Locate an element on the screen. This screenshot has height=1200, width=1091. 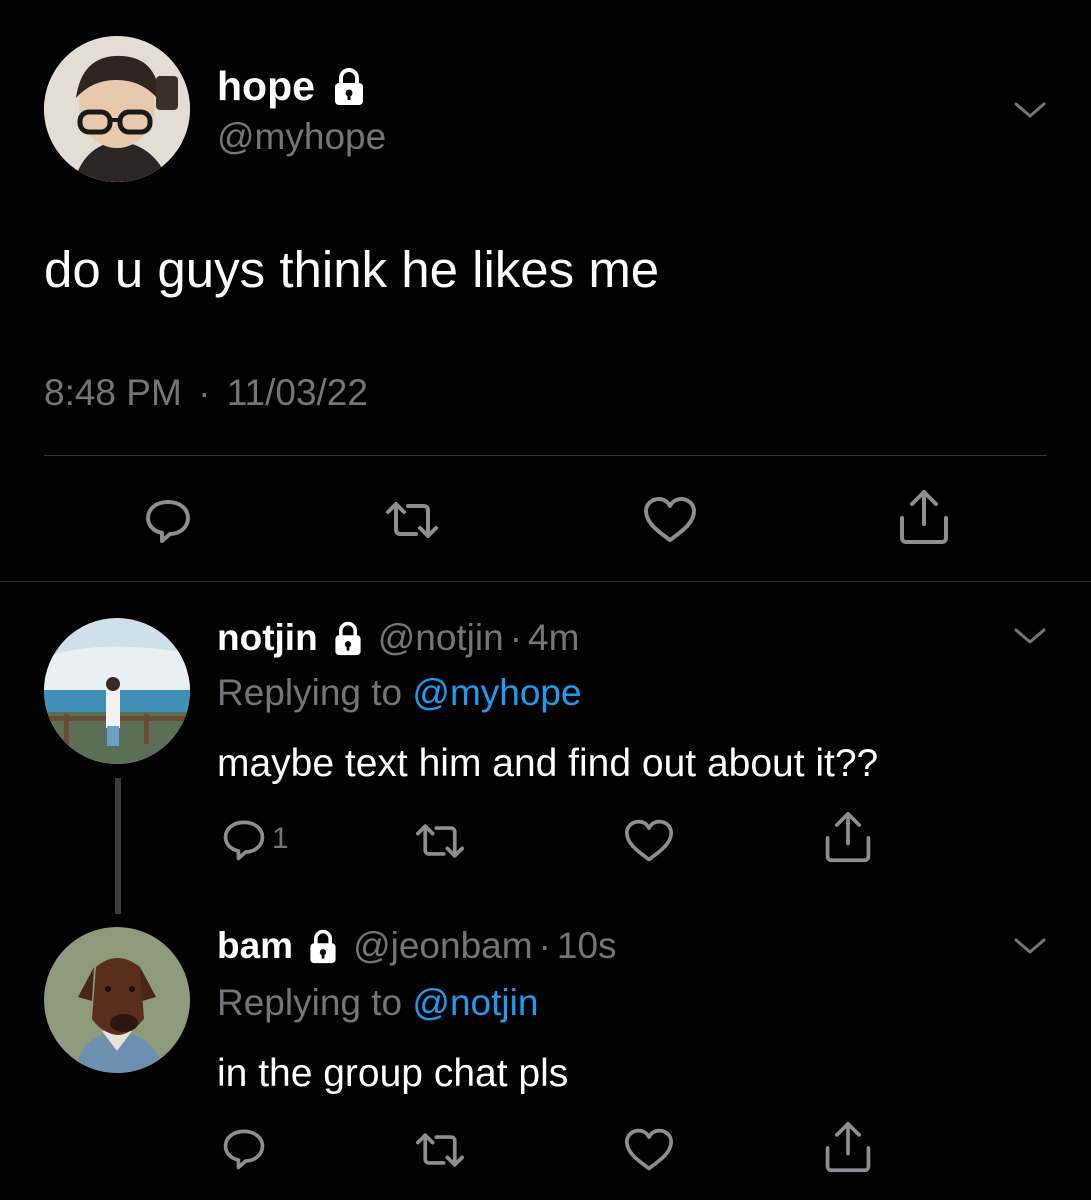
avatar-bam is located at coordinates (117, 1000).